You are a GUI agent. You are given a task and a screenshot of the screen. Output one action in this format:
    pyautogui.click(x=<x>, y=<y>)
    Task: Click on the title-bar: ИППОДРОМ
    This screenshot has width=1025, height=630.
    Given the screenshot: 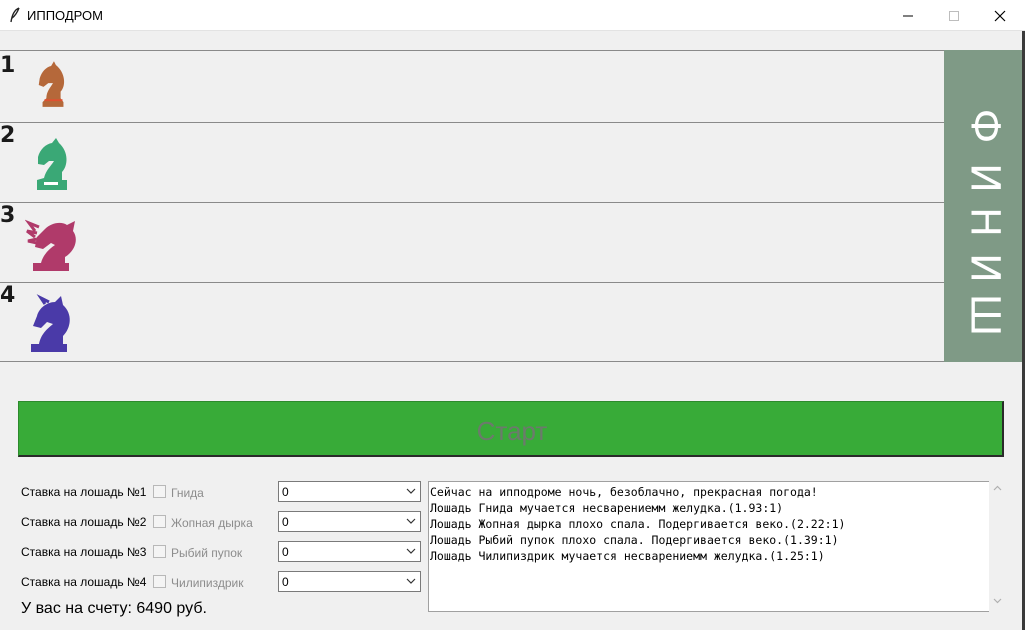 What is the action you would take?
    pyautogui.click(x=512, y=15)
    